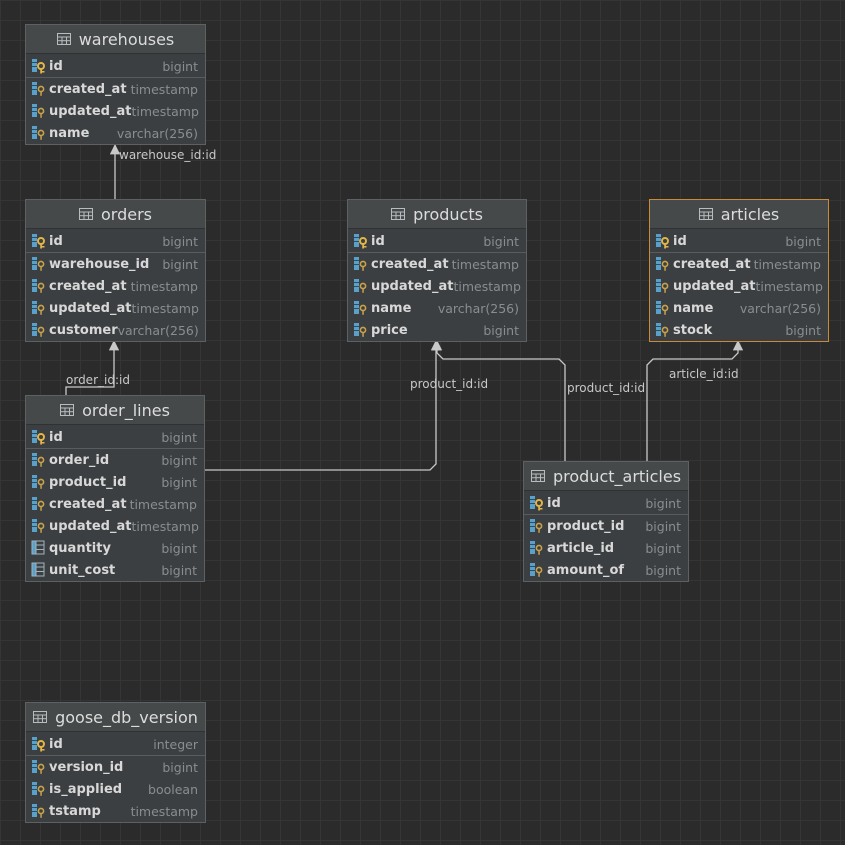  Describe the element at coordinates (40, 744) in the screenshot. I see `primary-key-icon` at that location.